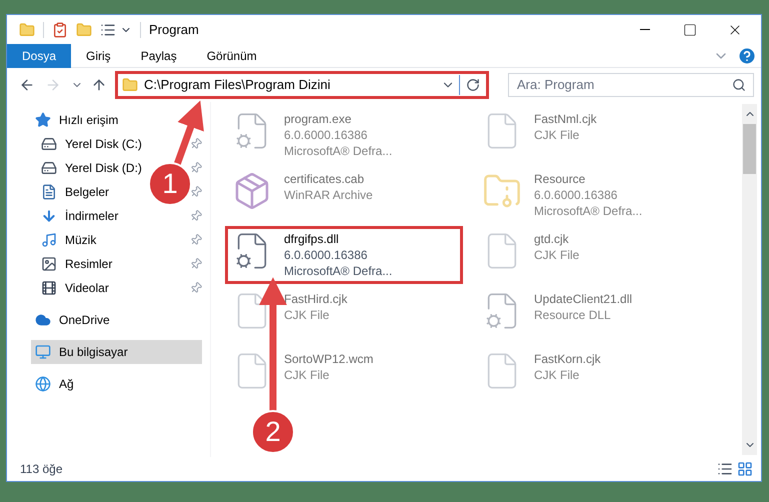 The image size is (769, 502). I want to click on file-item: UpdateClient21.dll Resource DLL, so click(594, 315).